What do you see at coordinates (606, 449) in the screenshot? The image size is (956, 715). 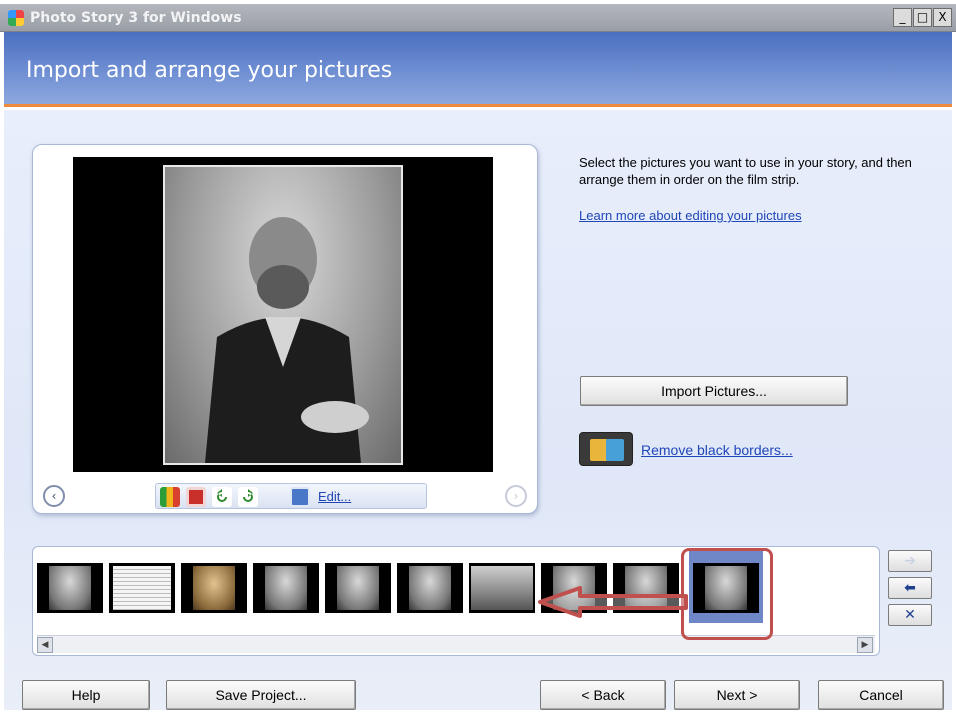 I see `remove-borders-icon` at bounding box center [606, 449].